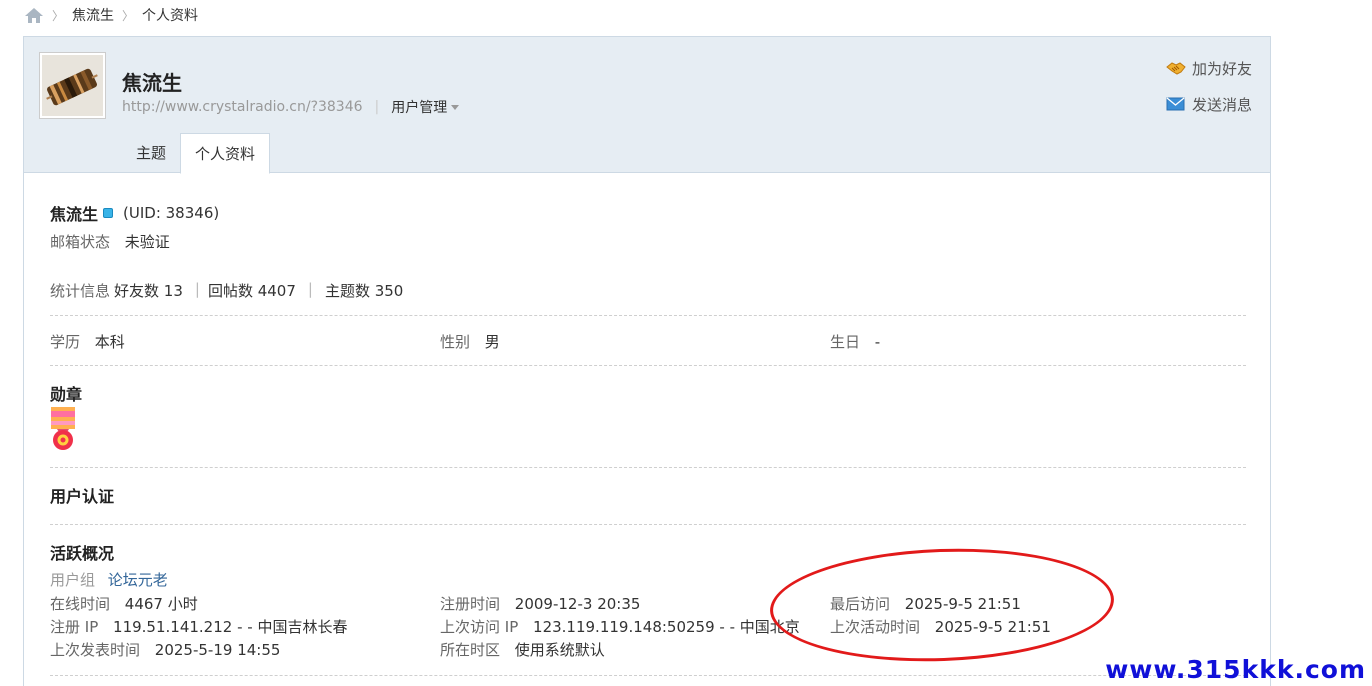 This screenshot has width=1372, height=686. Describe the element at coordinates (217, 650) in the screenshot. I see `last-post-value: 2025-5-19 14:55` at that location.